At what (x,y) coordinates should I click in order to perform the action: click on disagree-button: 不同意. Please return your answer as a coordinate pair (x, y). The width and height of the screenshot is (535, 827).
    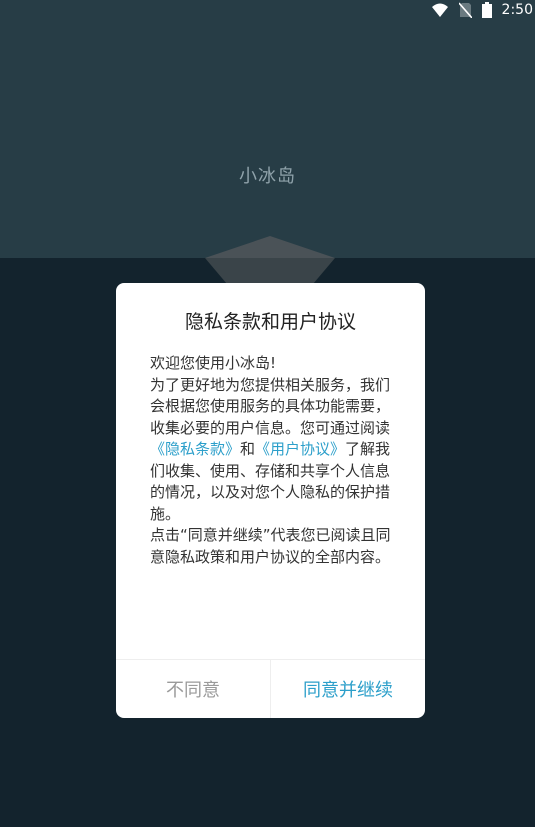
    Looking at the image, I should click on (193, 689).